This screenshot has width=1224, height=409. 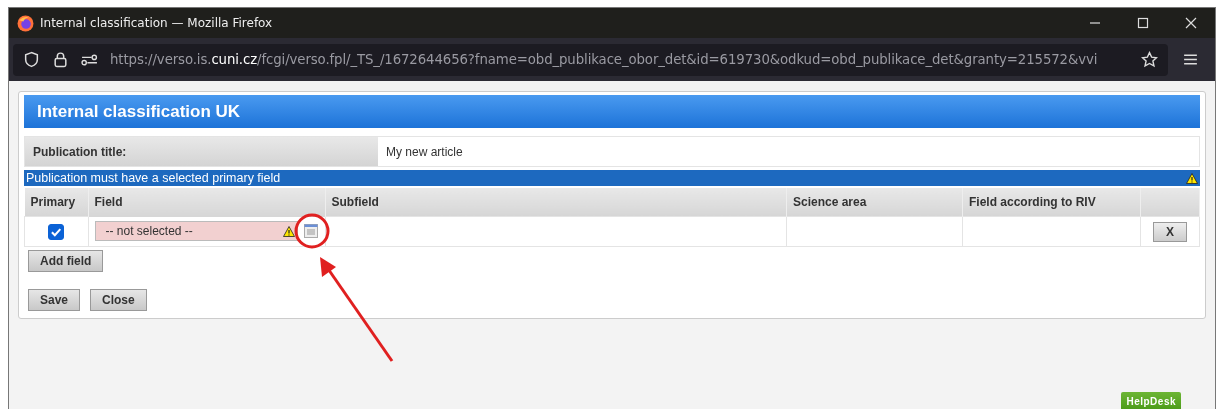 What do you see at coordinates (153, 178) in the screenshot?
I see `error-message: Publication must have a selected primary field` at bounding box center [153, 178].